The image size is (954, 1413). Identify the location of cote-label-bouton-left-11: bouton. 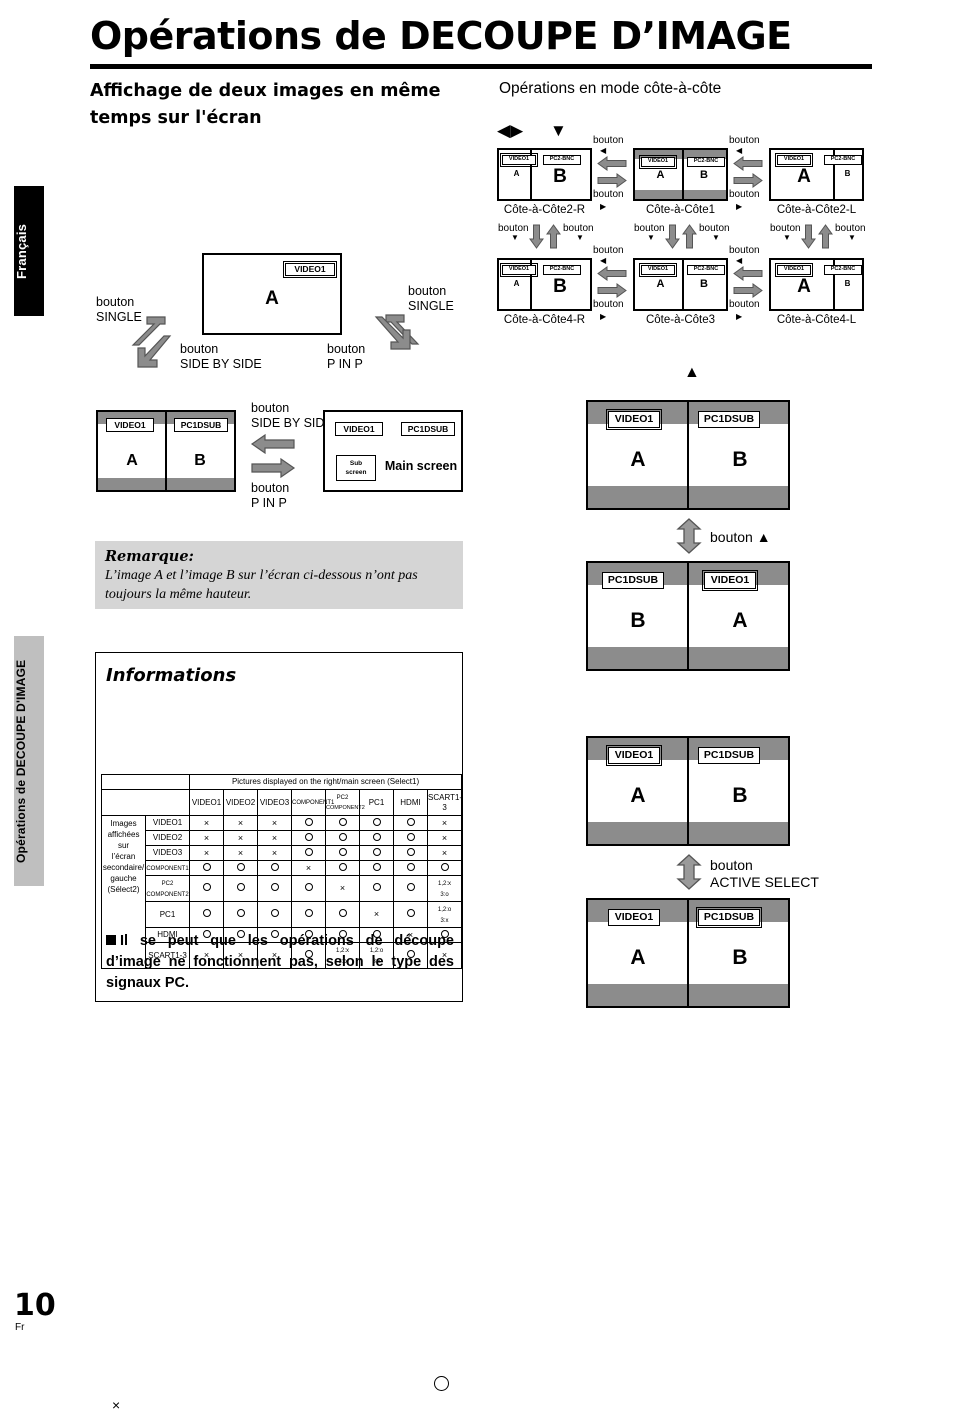
(744, 250).